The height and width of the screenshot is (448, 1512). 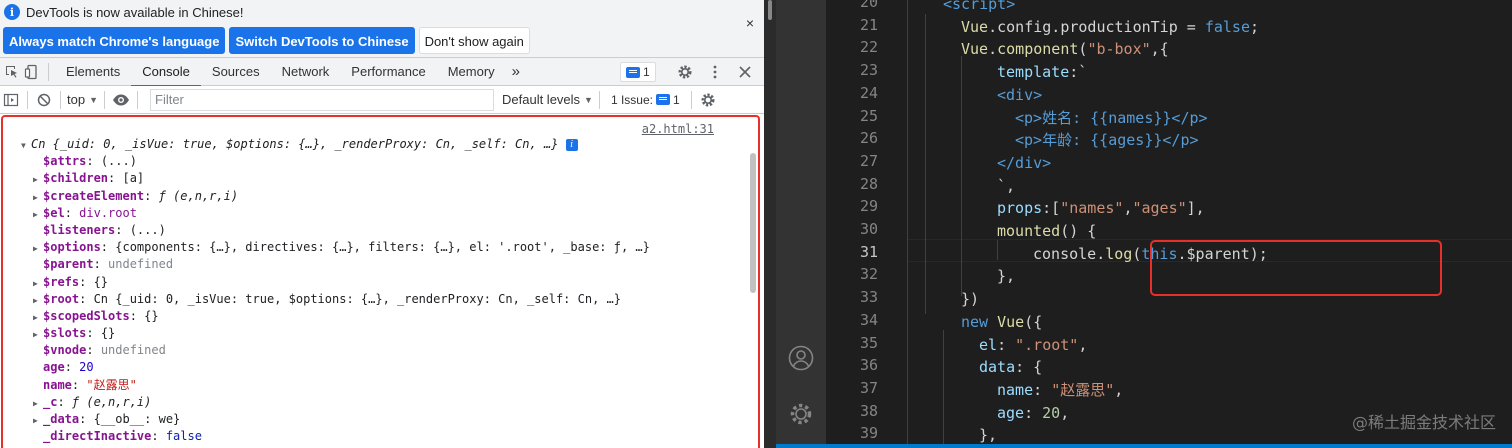 I want to click on code-line: Vue.config.productionTip = false;, so click(x=1110, y=27).